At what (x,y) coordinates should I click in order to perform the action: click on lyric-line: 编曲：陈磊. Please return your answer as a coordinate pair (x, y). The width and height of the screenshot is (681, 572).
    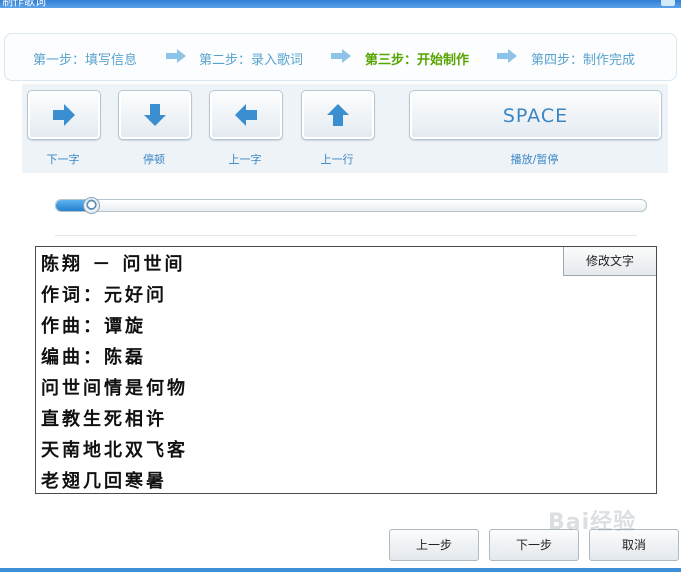
    Looking at the image, I should click on (93, 357).